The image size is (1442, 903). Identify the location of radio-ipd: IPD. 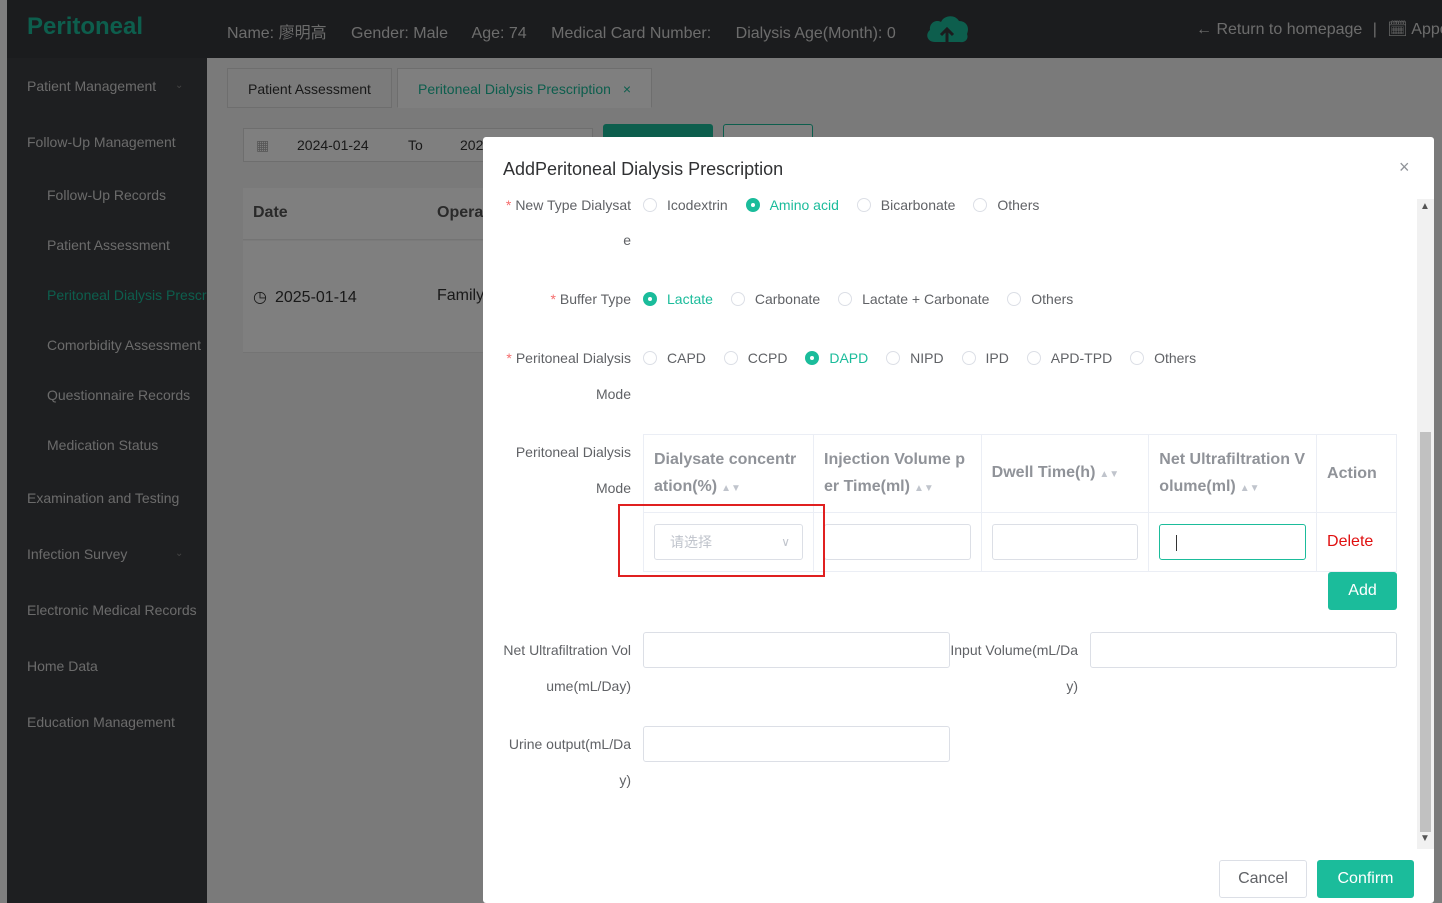
(985, 358).